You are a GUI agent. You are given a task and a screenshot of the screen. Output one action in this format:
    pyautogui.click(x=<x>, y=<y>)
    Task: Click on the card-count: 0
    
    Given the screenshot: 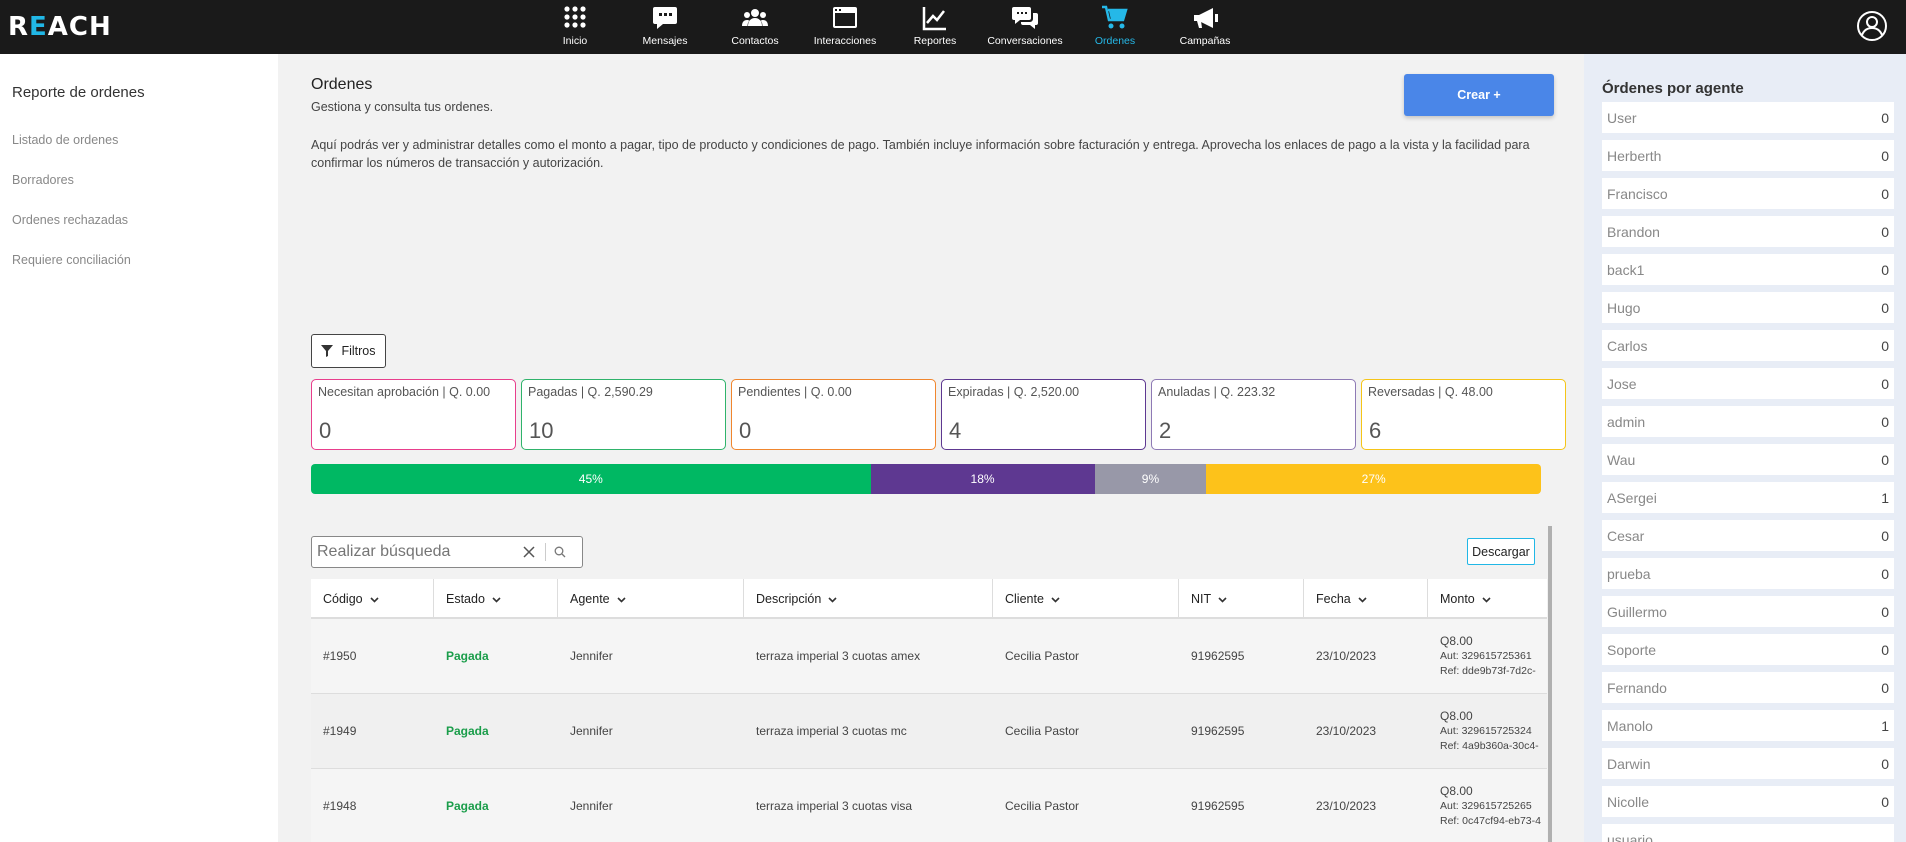 What is the action you would take?
    pyautogui.click(x=325, y=430)
    